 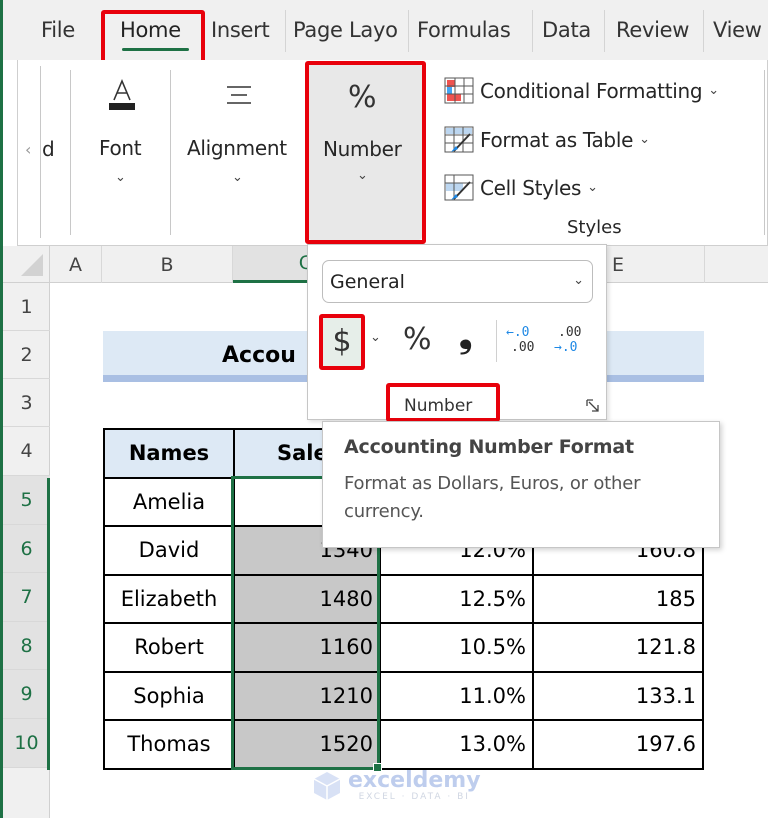 What do you see at coordinates (417, 339) in the screenshot?
I see `percent-style-button: %` at bounding box center [417, 339].